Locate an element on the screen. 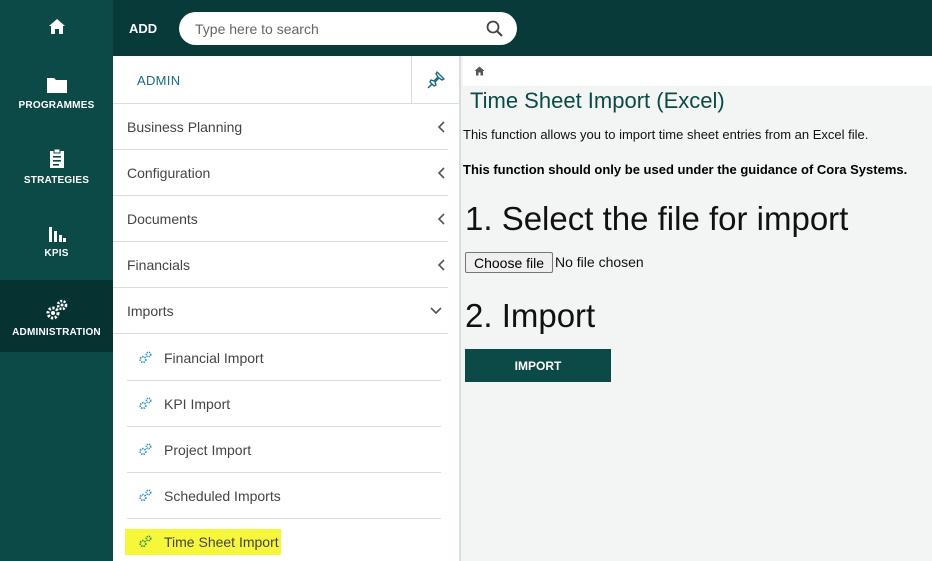  rail-administration: ADMINISTRATION is located at coordinates (56, 316).